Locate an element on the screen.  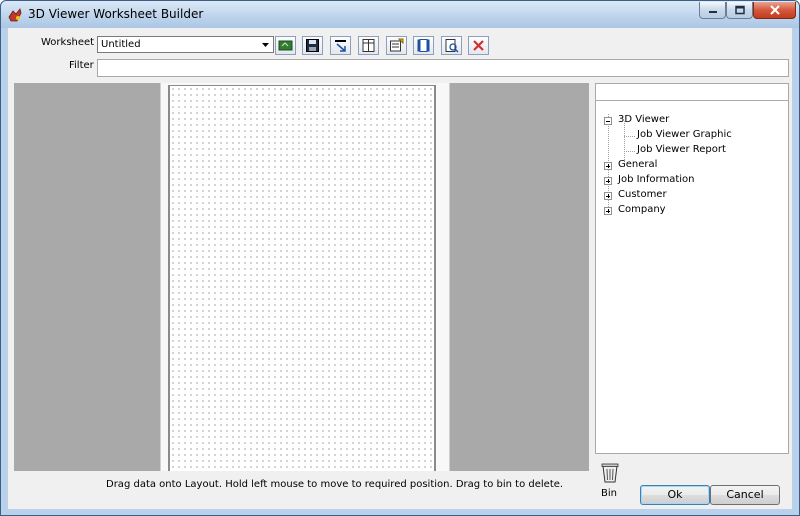
minimize-button is located at coordinates (712, 10).